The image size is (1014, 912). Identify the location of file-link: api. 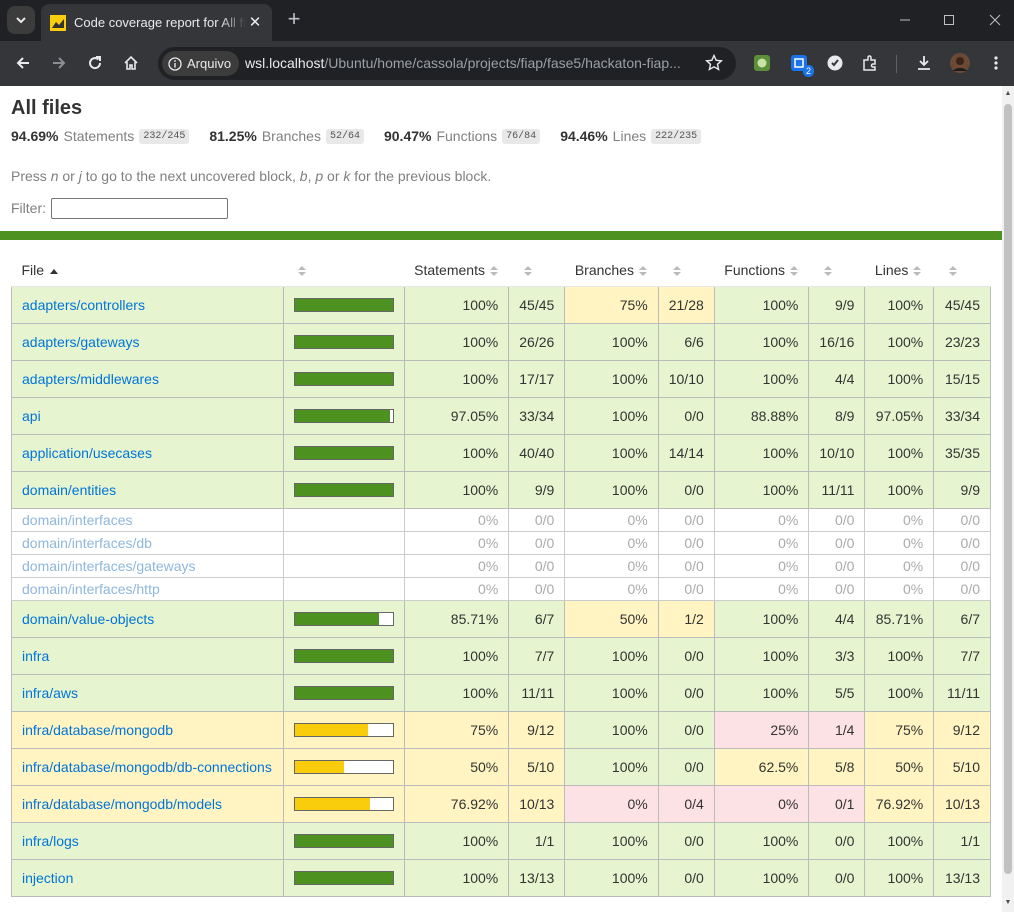
(31, 416).